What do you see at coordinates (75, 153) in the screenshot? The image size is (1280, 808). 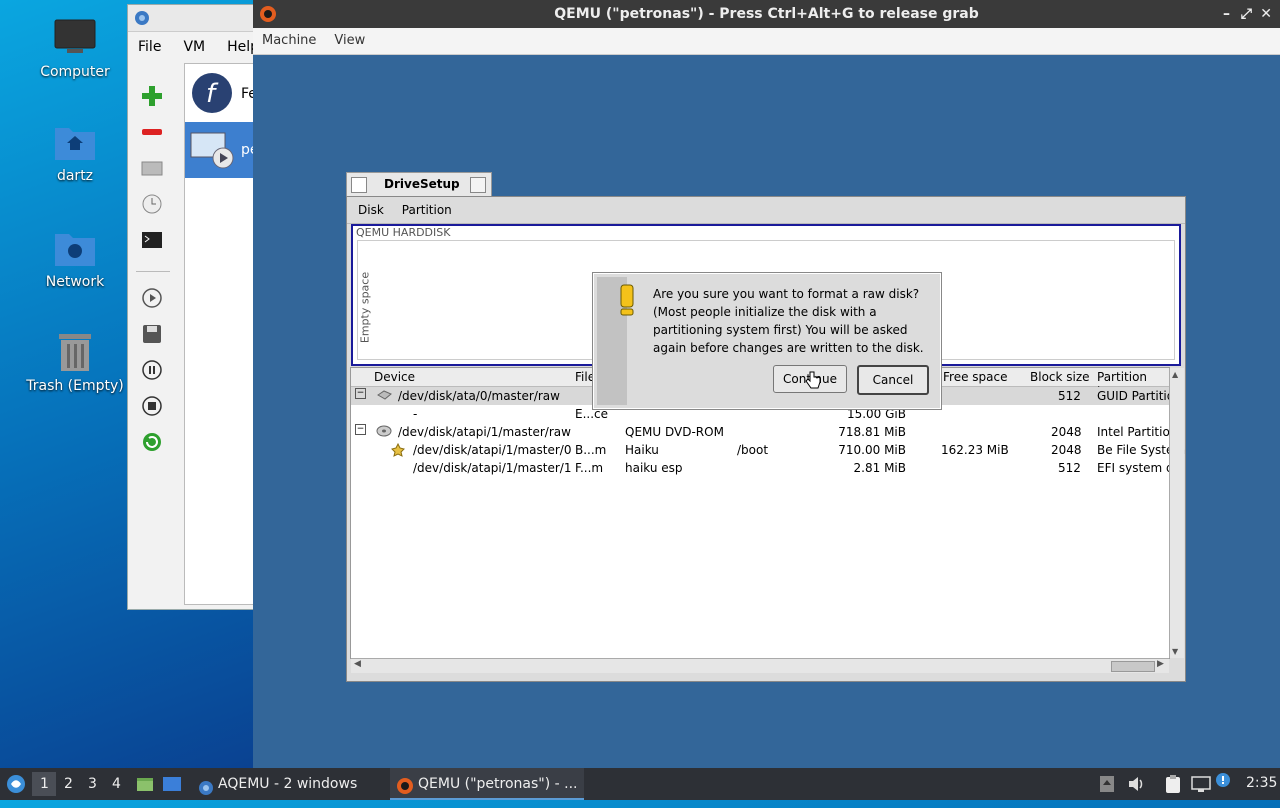 I see `desktop-icon-home: dartz` at bounding box center [75, 153].